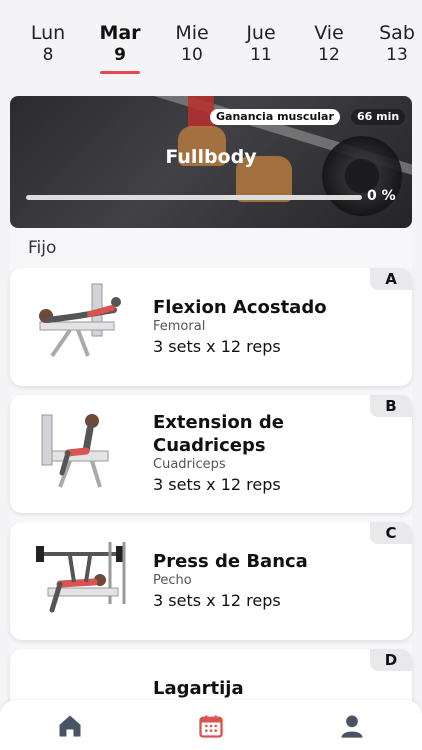  Describe the element at coordinates (240, 307) in the screenshot. I see `exercise-title: Flexion Acostado` at that location.